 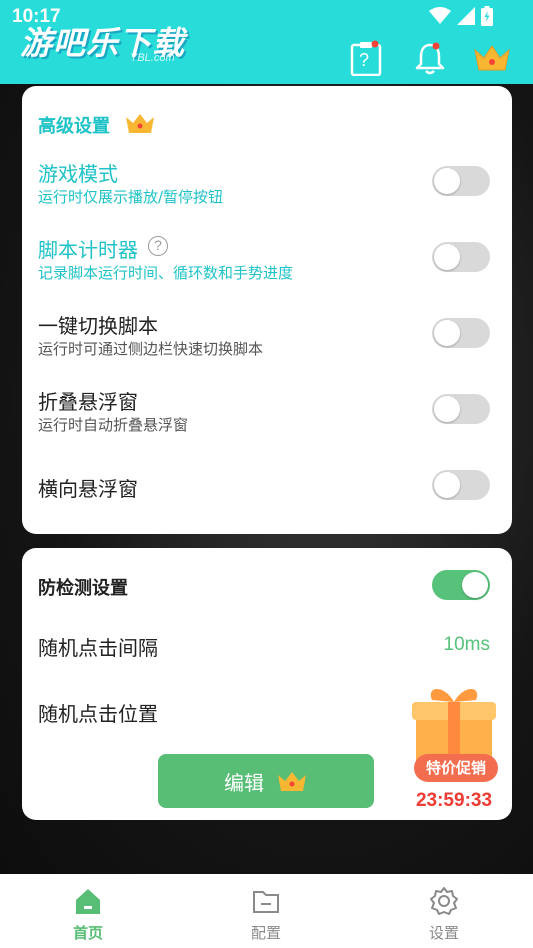 What do you see at coordinates (98, 648) in the screenshot?
I see `random-interval-label: 随机点击间隔` at bounding box center [98, 648].